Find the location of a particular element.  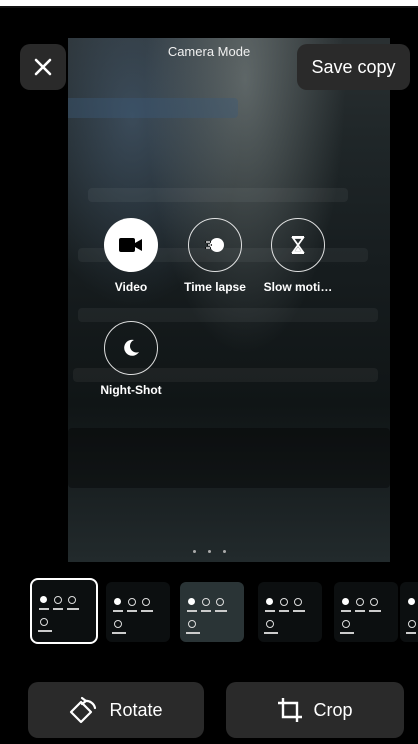

mode-time-lapse-circle is located at coordinates (215, 245).